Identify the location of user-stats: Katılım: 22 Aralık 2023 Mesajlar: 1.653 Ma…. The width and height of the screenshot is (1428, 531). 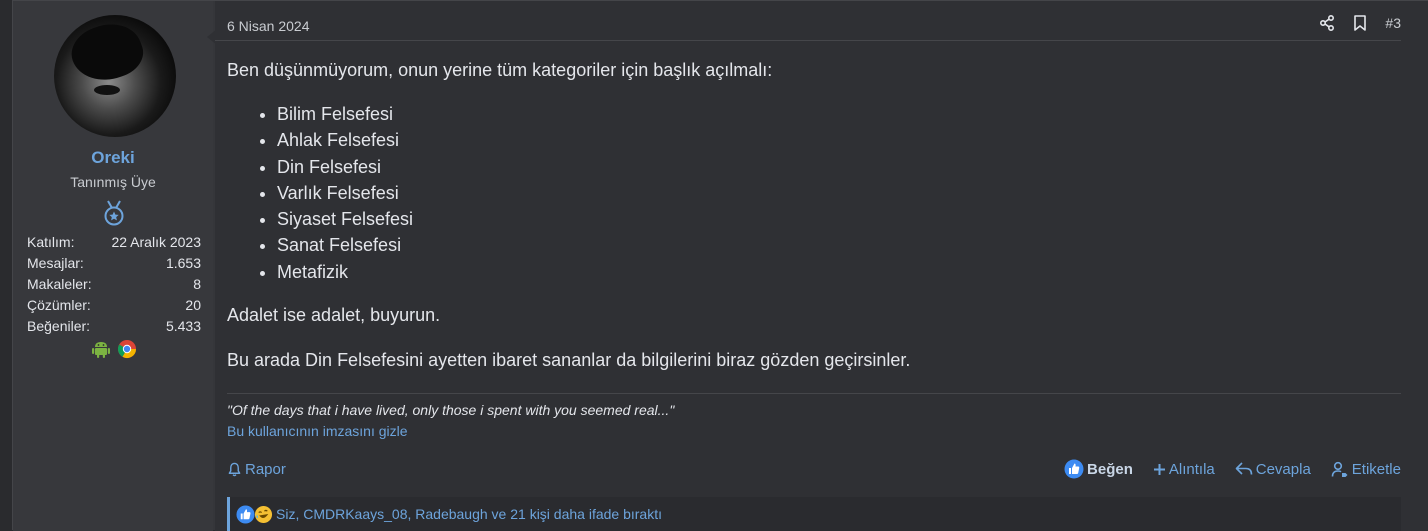
(114, 286).